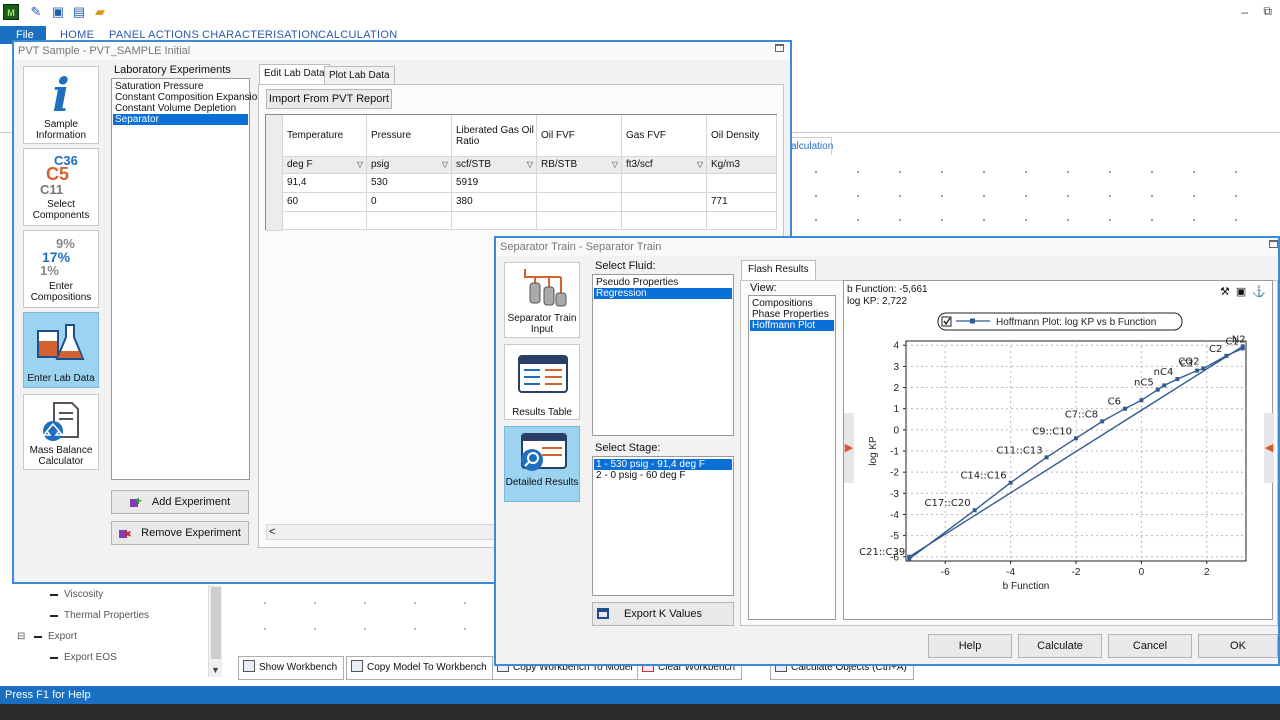  What do you see at coordinates (1150, 646) in the screenshot?
I see `cancel-button: Cancel` at bounding box center [1150, 646].